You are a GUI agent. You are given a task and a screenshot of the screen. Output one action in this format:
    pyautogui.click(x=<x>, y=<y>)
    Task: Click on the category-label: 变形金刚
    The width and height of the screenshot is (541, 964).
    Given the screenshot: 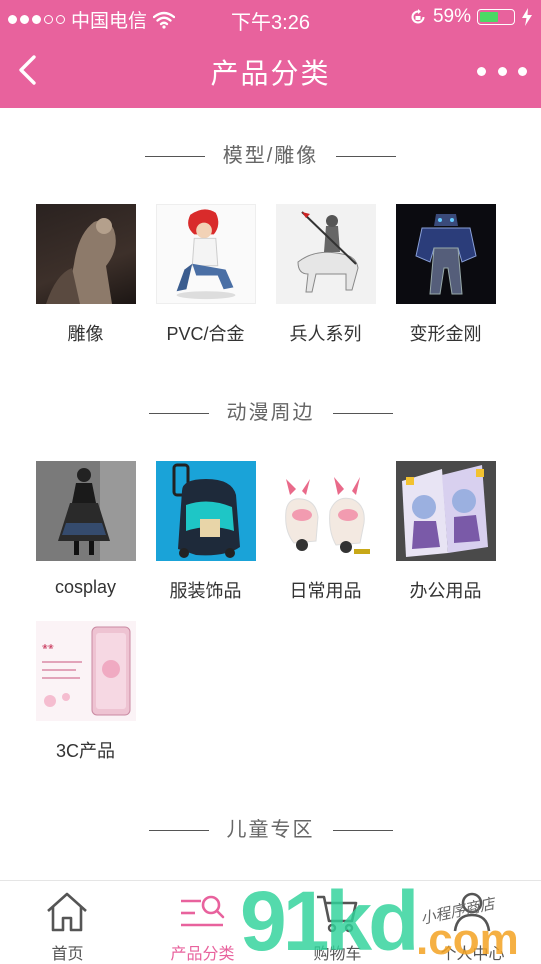 What is the action you would take?
    pyautogui.click(x=445, y=334)
    